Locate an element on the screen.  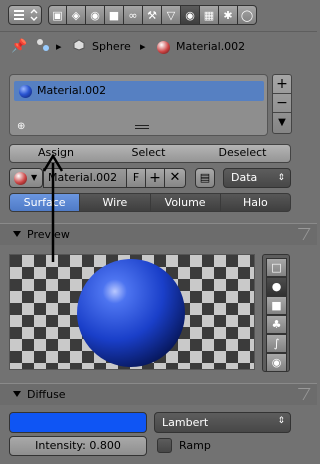
list-resize-grip-line is located at coordinates (142, 128).